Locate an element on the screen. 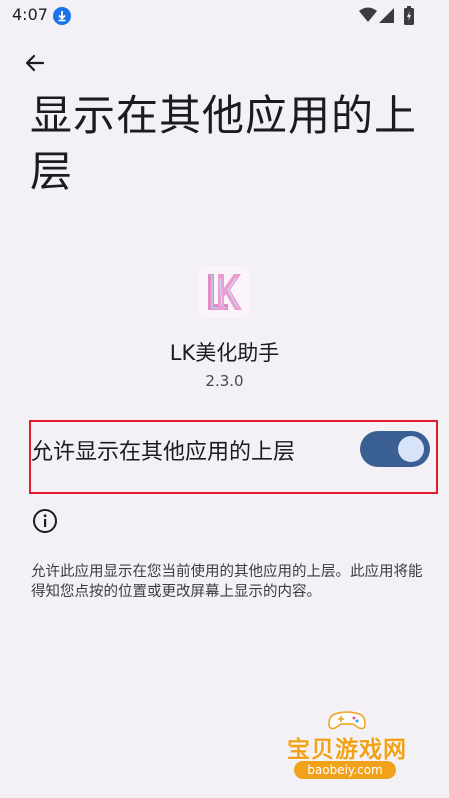 This screenshot has width=449, height=798. arrow-left-icon is located at coordinates (35, 65).